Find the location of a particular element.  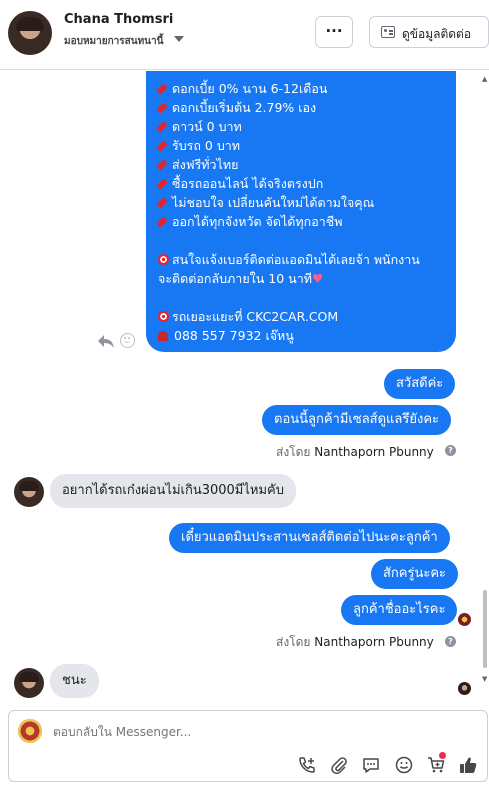

siren-icon is located at coordinates (163, 336).